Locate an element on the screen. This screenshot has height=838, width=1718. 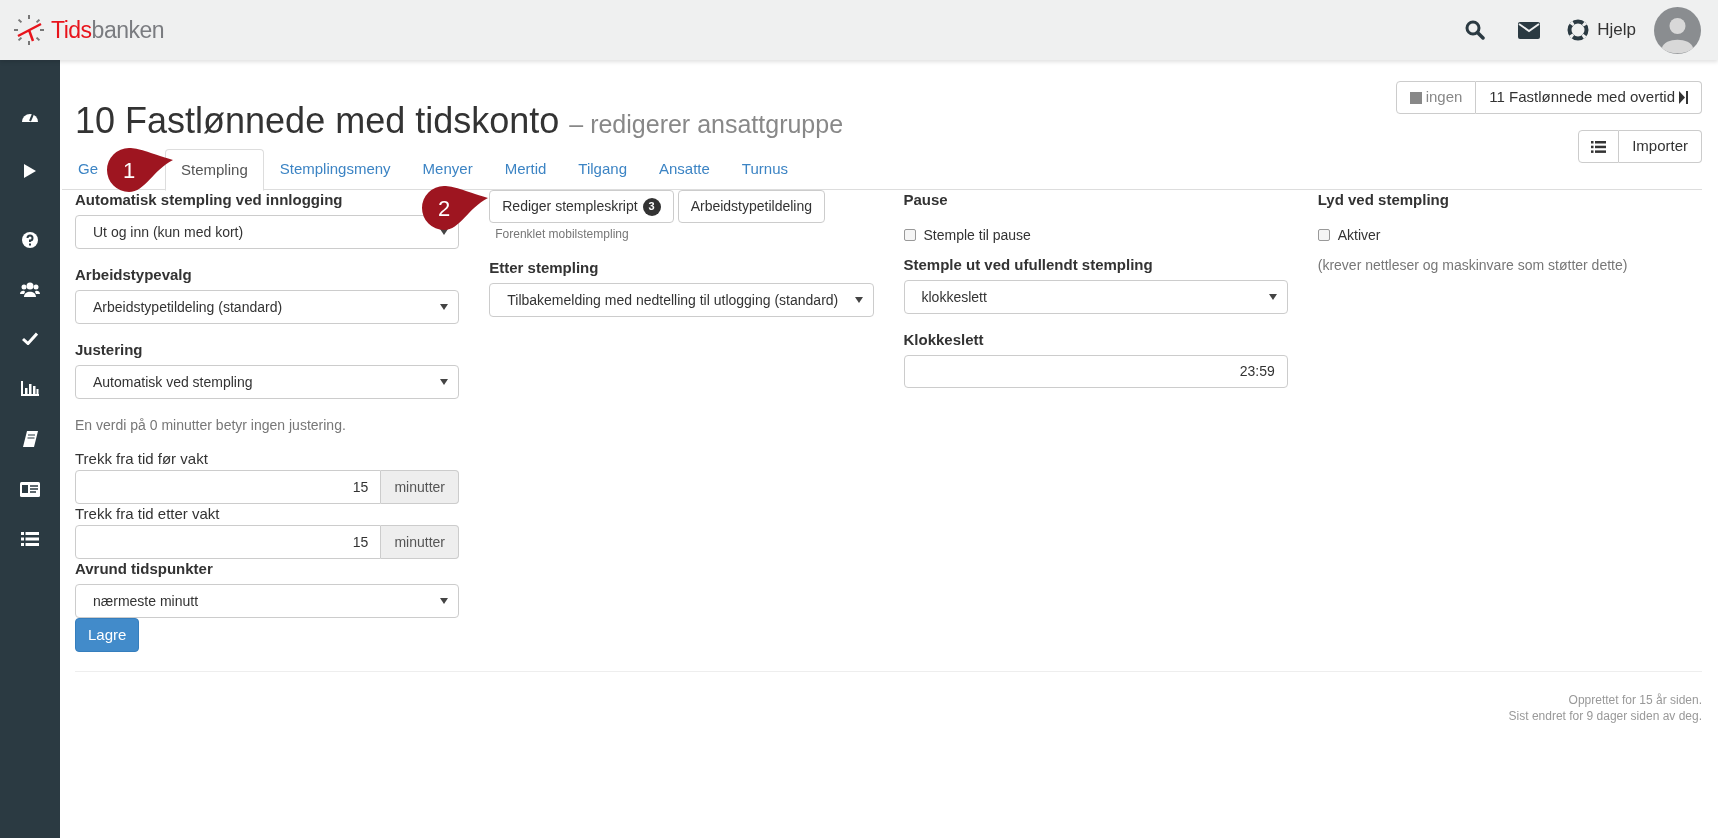
count-badge: 3 is located at coordinates (651, 206).